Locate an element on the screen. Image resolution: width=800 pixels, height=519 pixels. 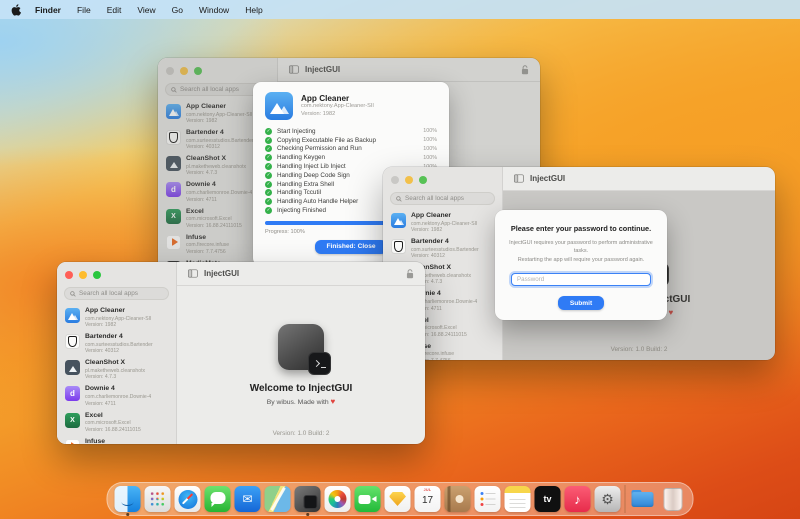
app-name: CleanShot X is located at coordinates (105, 363).